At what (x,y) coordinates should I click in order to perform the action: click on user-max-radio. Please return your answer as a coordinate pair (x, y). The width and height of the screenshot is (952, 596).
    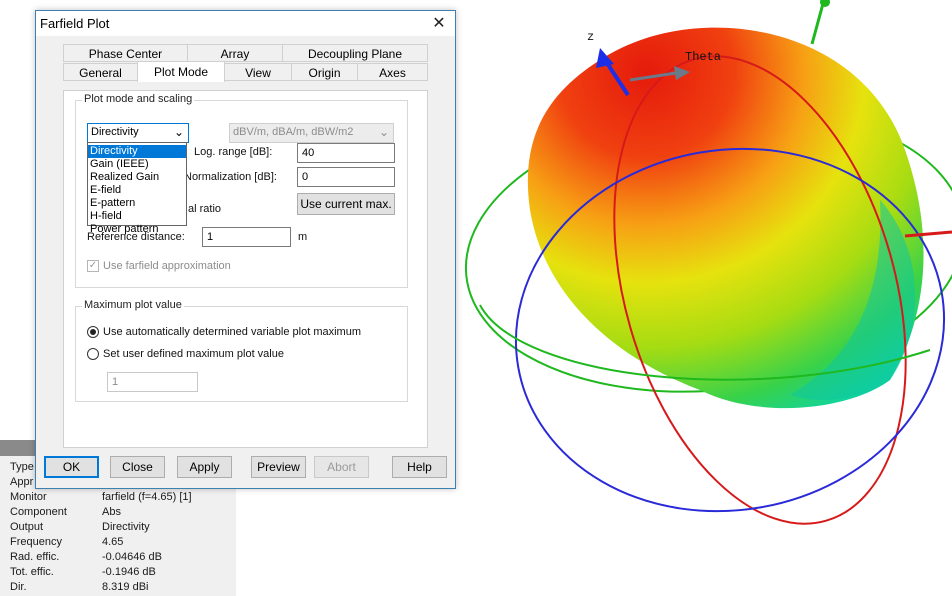
    Looking at the image, I should click on (93, 354).